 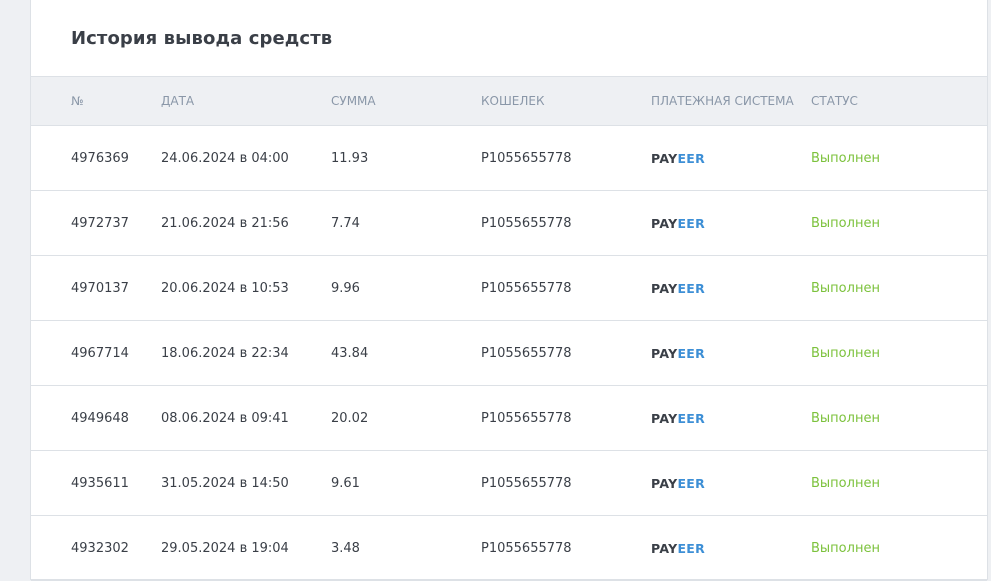 What do you see at coordinates (100, 418) in the screenshot?
I see `row-id: 4949648` at bounding box center [100, 418].